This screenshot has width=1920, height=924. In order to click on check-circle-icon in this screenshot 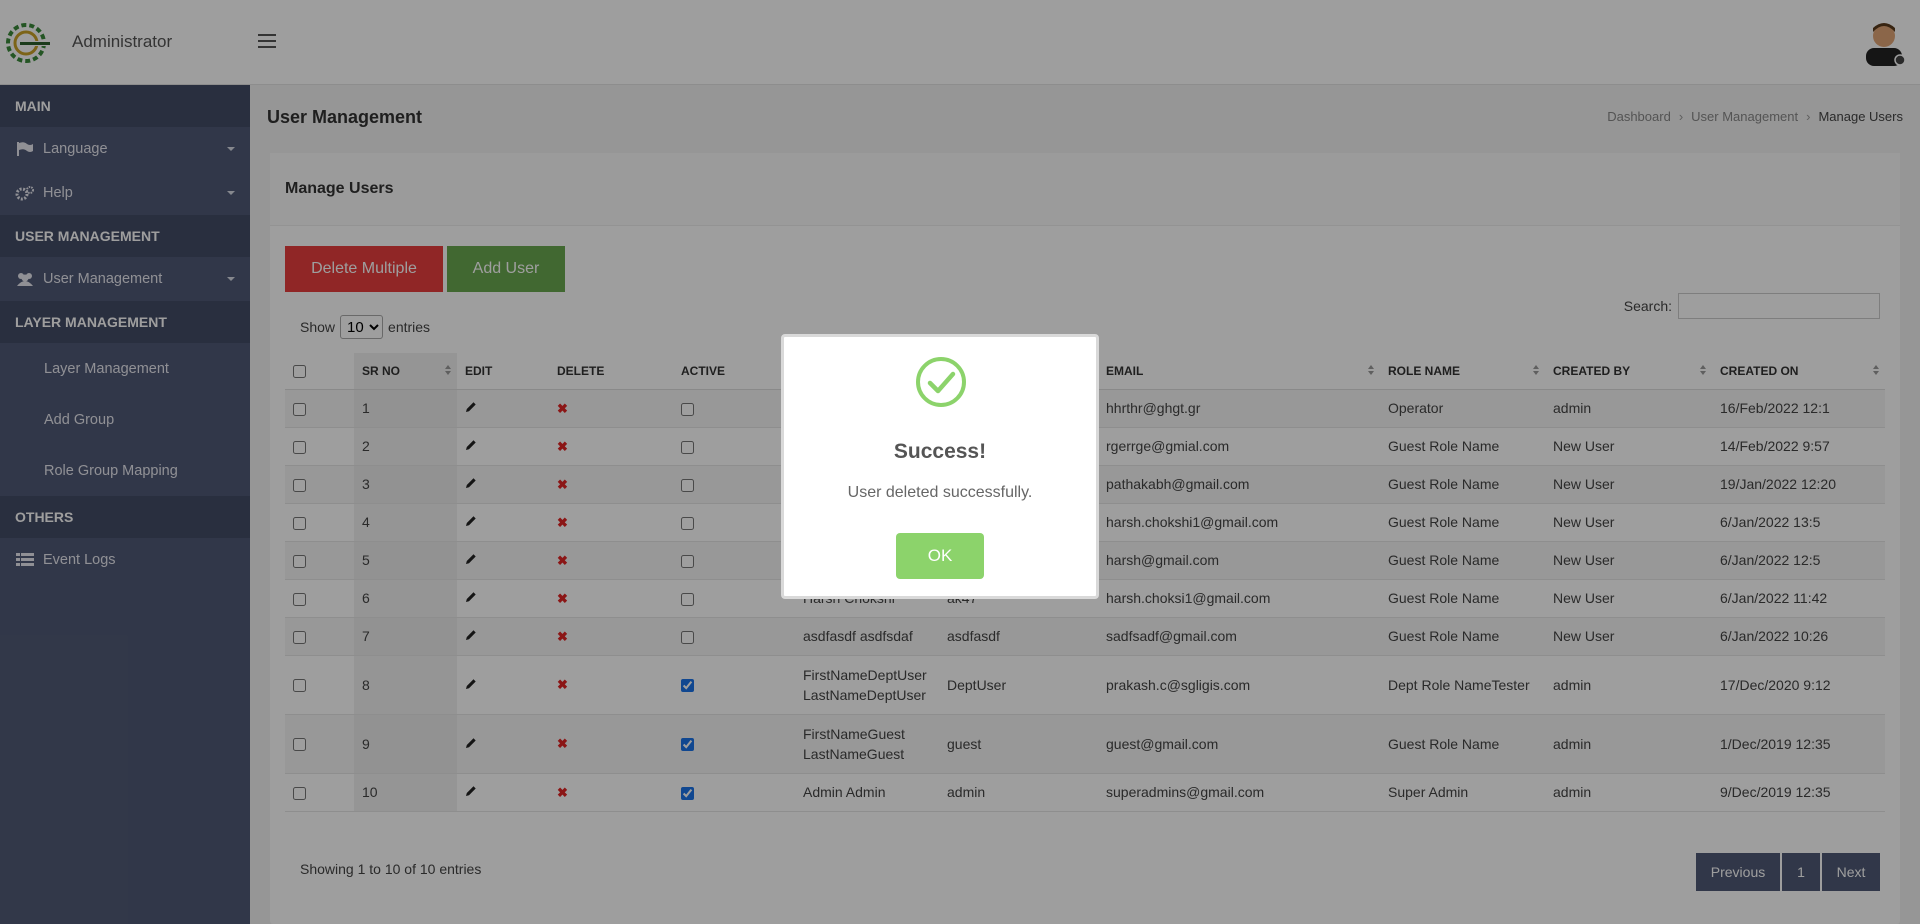, I will do `click(941, 382)`.